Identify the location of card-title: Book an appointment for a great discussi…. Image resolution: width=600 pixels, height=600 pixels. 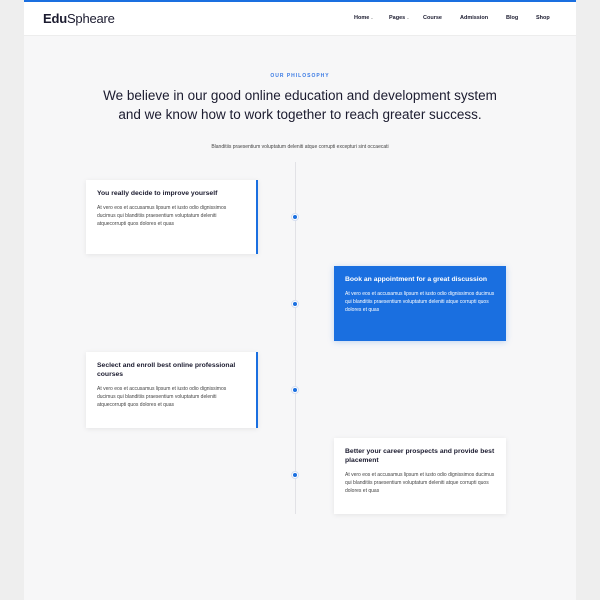
(416, 279).